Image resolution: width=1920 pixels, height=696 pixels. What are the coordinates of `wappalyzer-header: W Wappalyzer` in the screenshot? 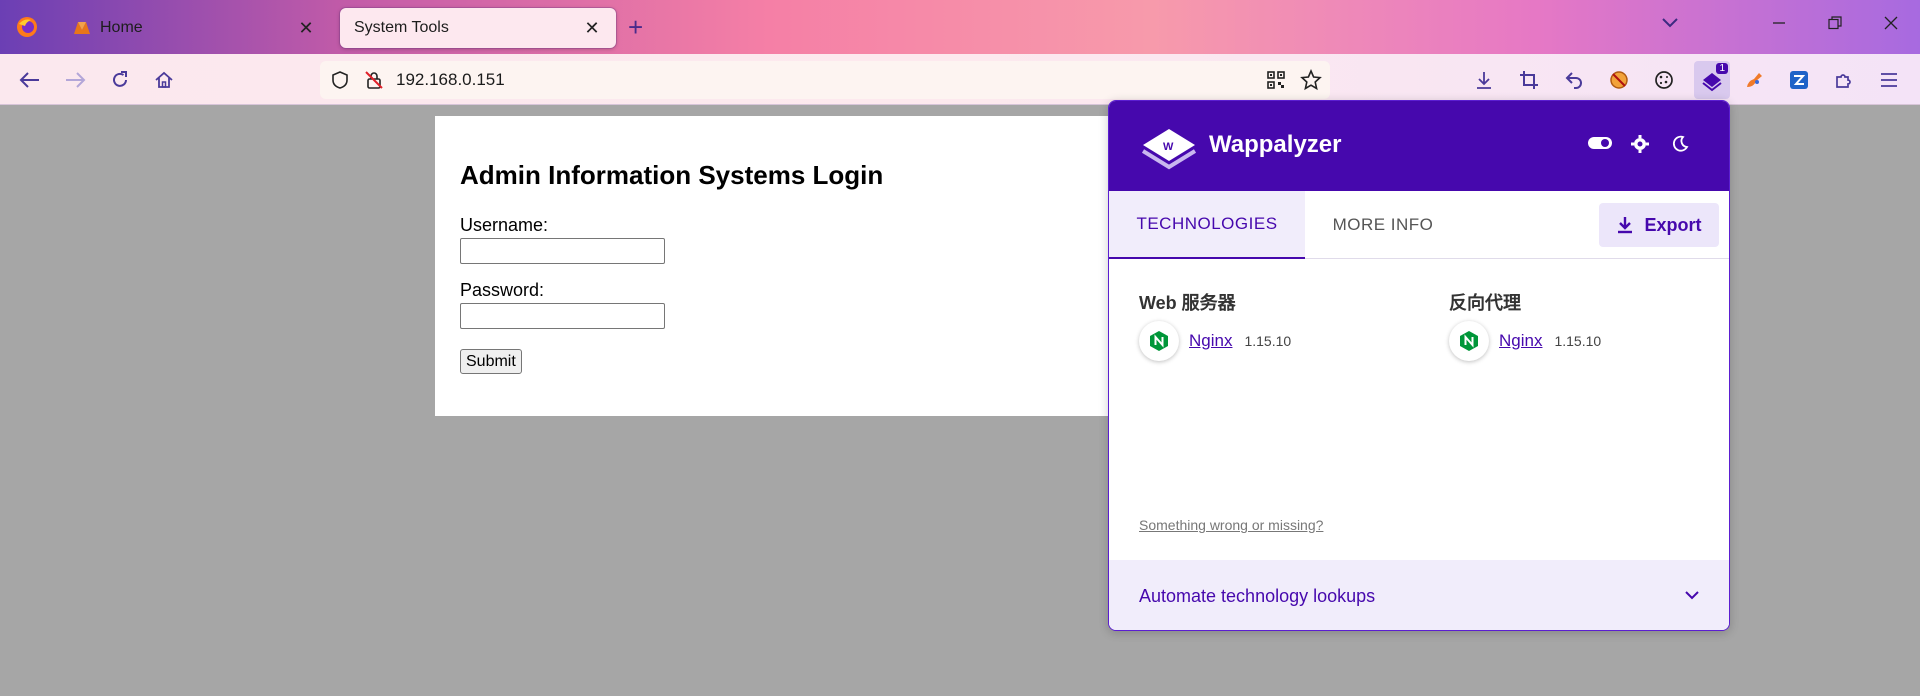 It's located at (1419, 146).